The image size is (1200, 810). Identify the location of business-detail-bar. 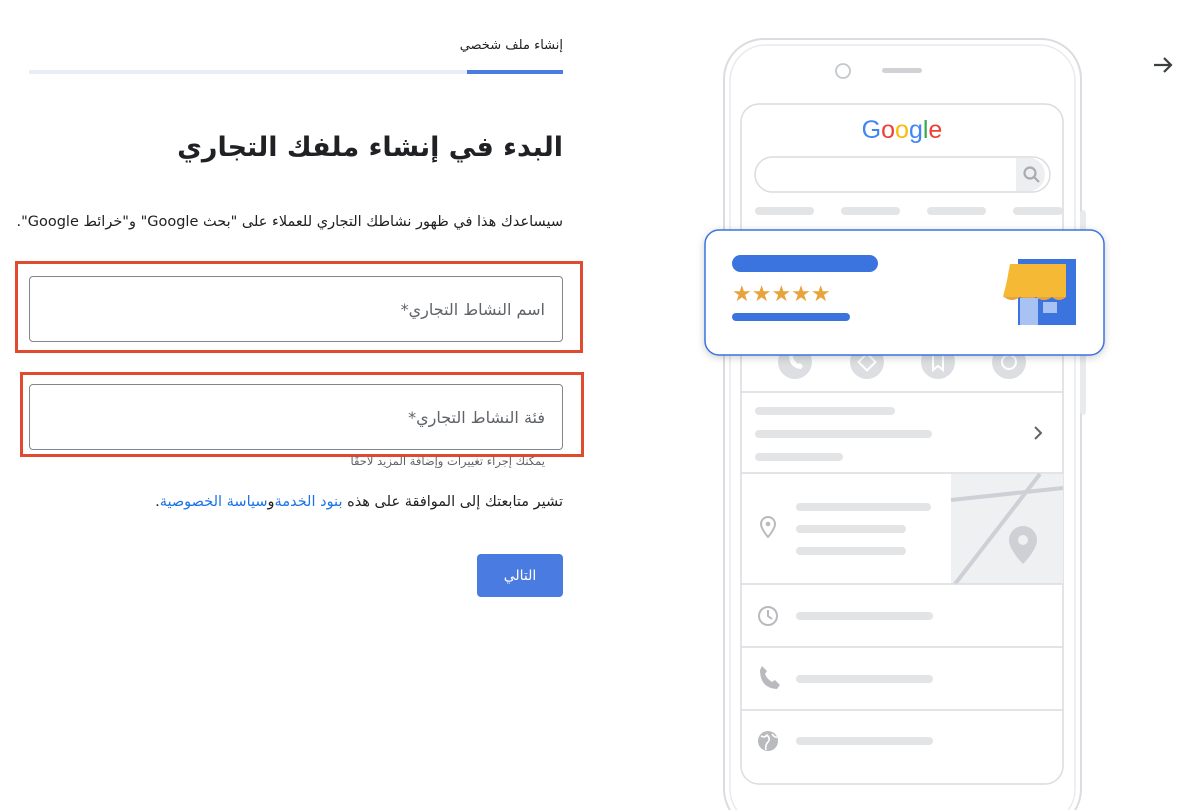
(791, 317).